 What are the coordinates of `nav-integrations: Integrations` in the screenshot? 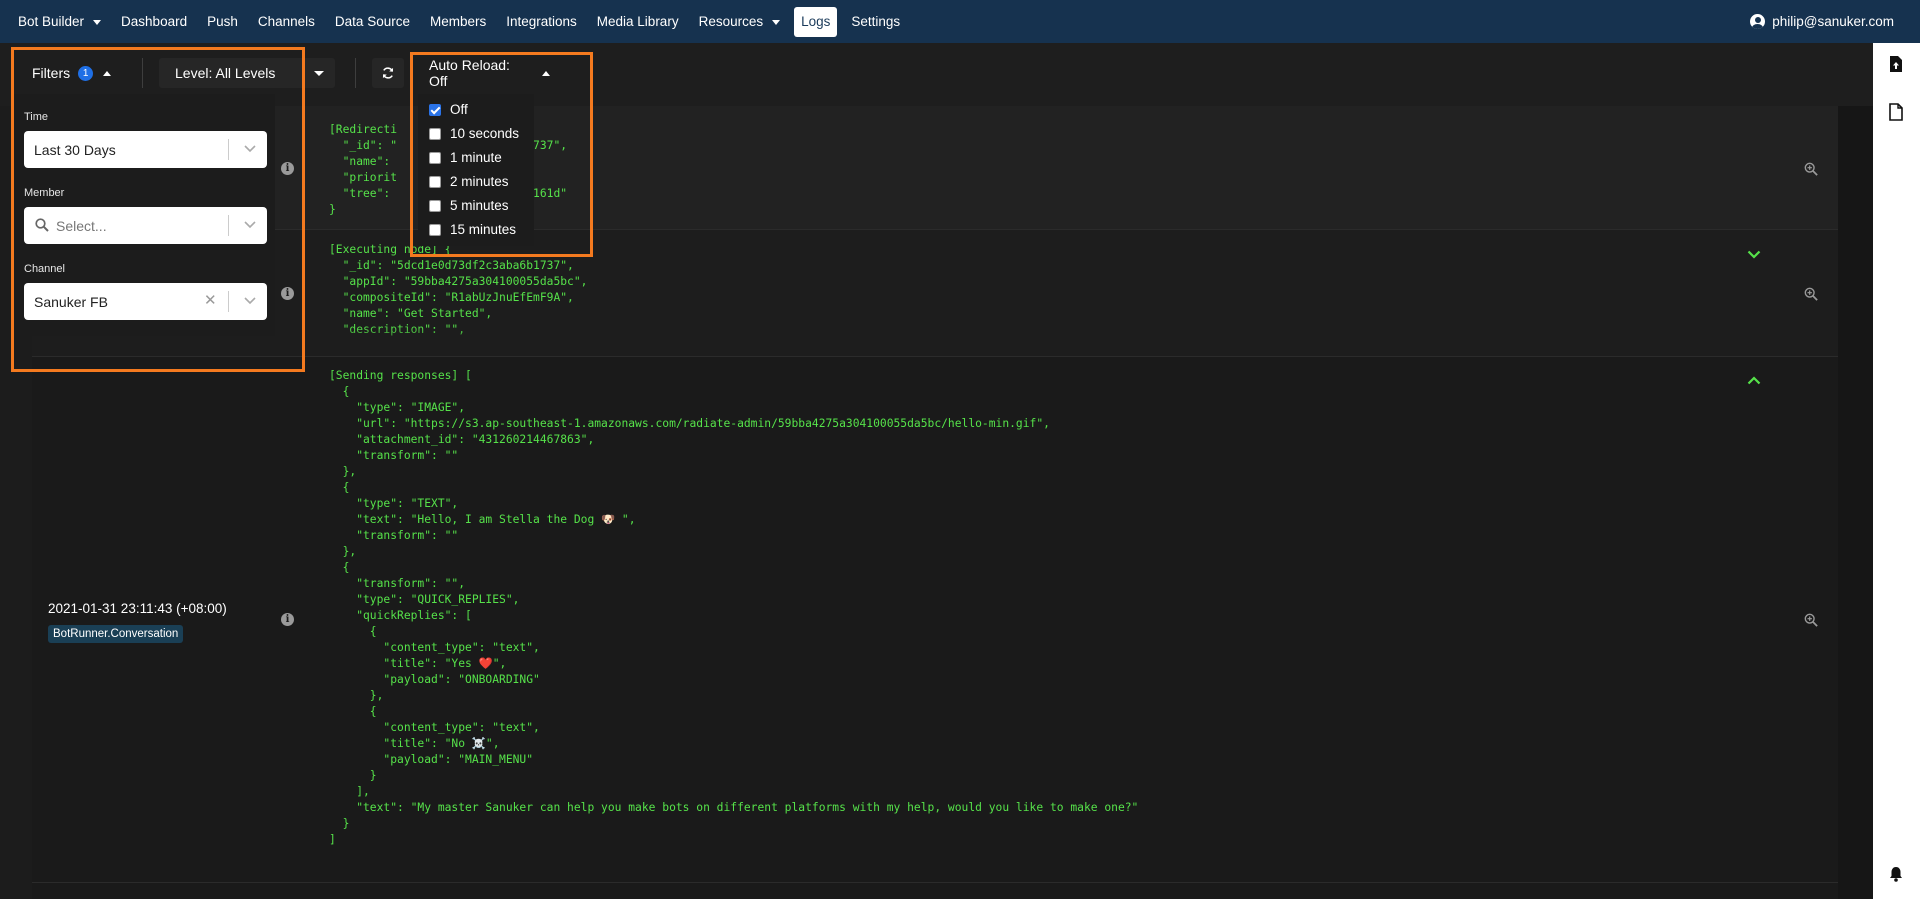 It's located at (541, 22).